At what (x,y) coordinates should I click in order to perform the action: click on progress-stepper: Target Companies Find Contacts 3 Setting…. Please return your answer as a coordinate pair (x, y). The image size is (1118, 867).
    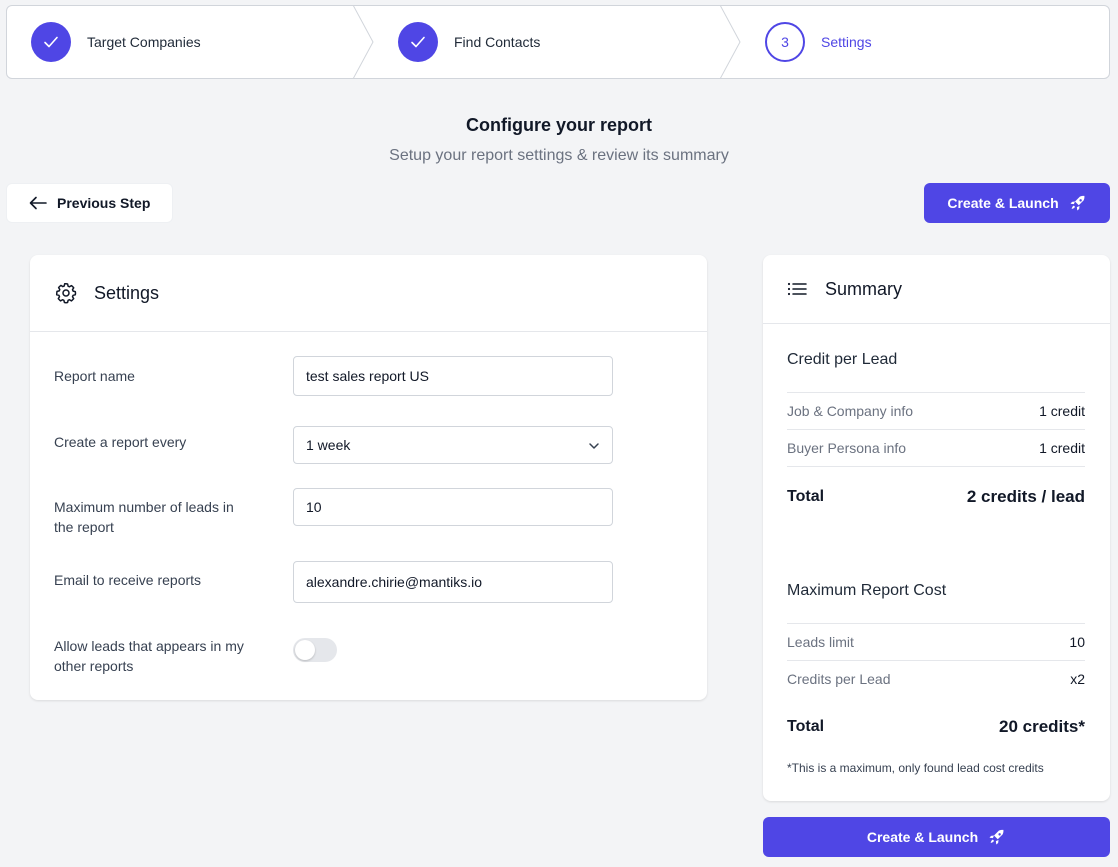
    Looking at the image, I should click on (558, 42).